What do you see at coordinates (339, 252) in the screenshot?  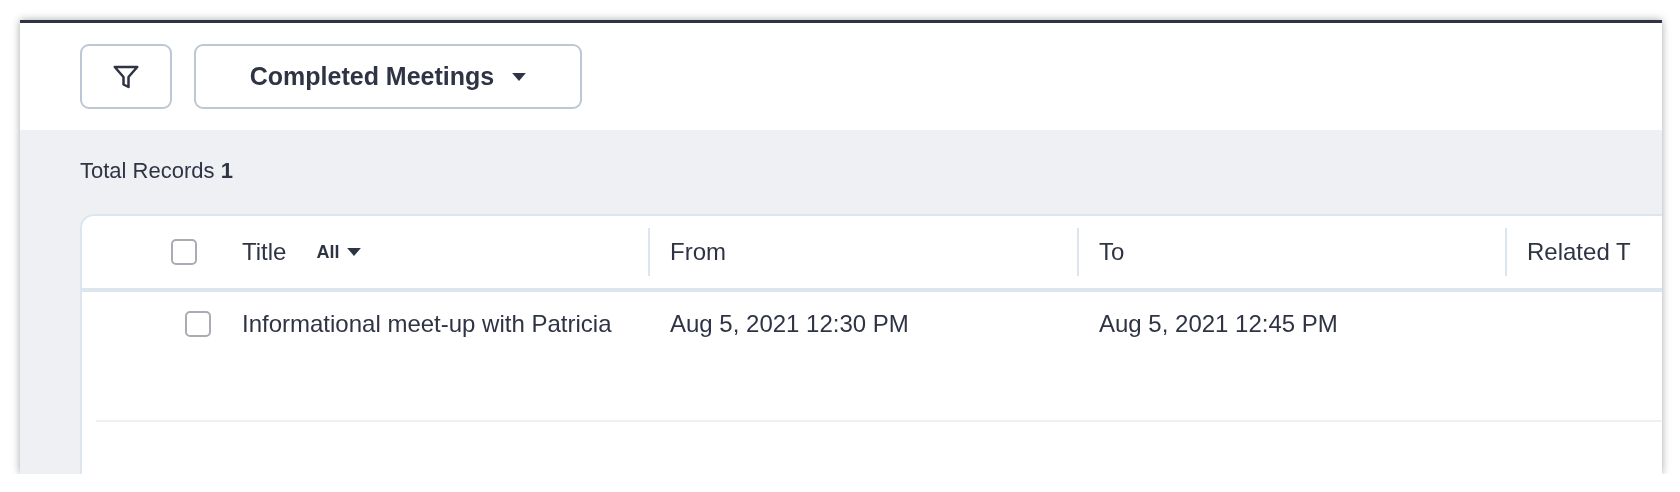 I see `filter-dropdown: All` at bounding box center [339, 252].